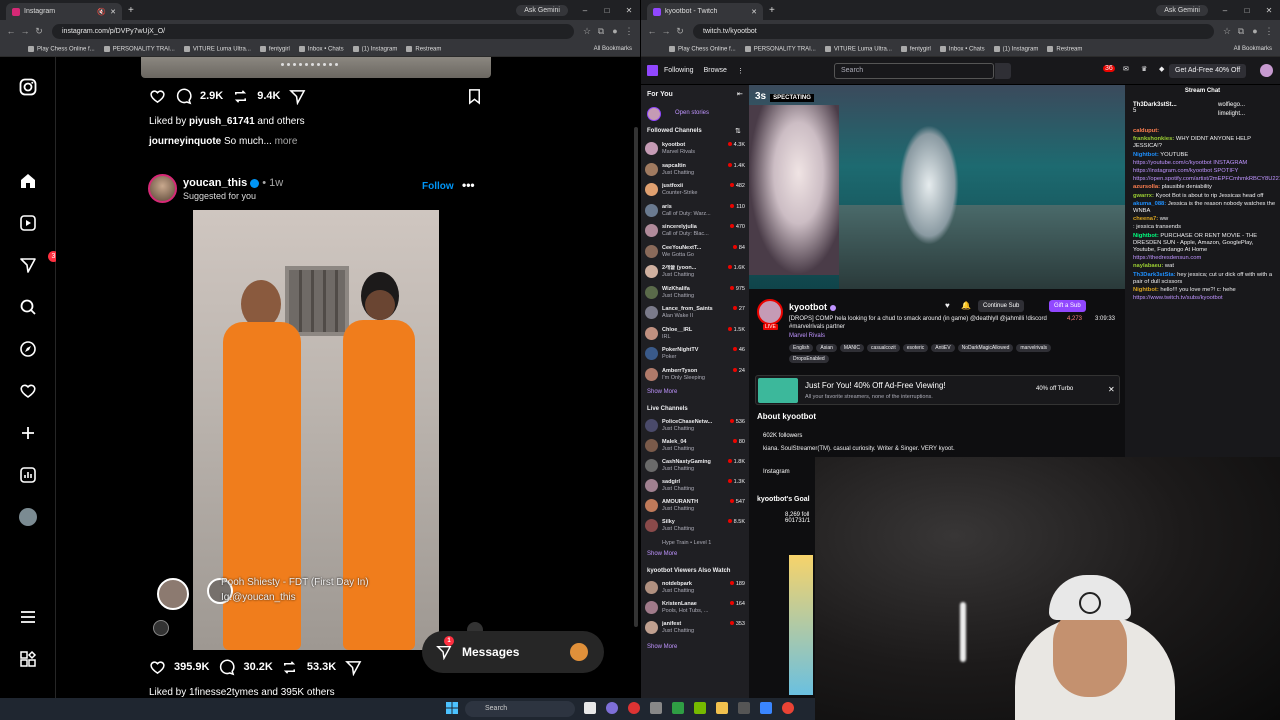 This screenshot has height=720, width=1280. Describe the element at coordinates (28, 181) in the screenshot. I see `home-icon` at that location.